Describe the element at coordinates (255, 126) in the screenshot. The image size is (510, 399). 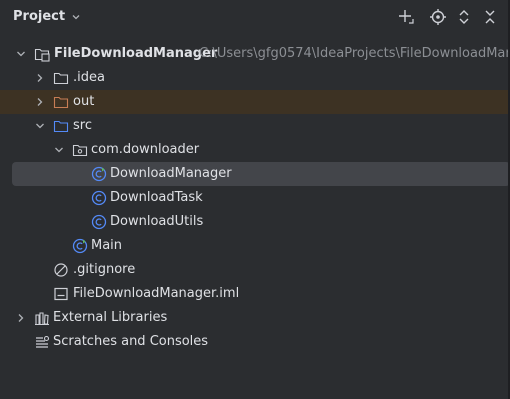
I see `tree-node-src: src` at that location.